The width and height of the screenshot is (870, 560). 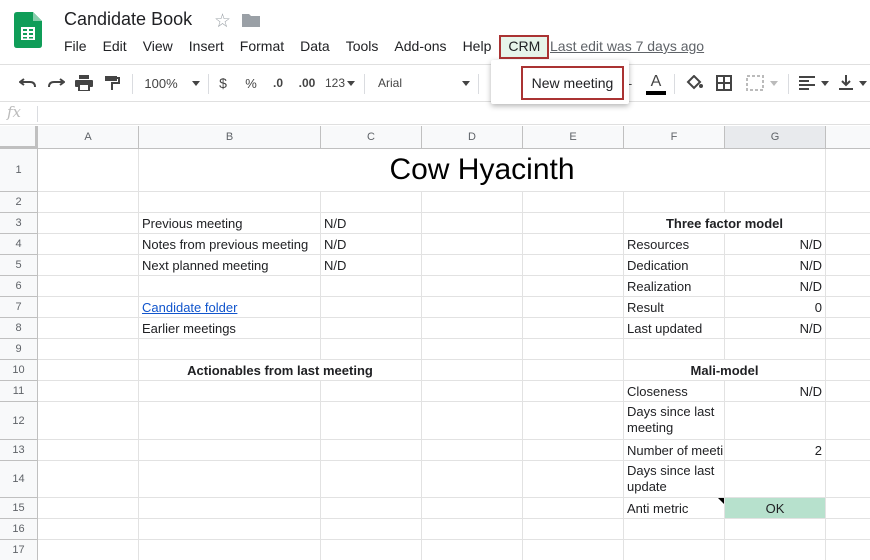 What do you see at coordinates (674, 244) in the screenshot?
I see `resources-label: Resources` at bounding box center [674, 244].